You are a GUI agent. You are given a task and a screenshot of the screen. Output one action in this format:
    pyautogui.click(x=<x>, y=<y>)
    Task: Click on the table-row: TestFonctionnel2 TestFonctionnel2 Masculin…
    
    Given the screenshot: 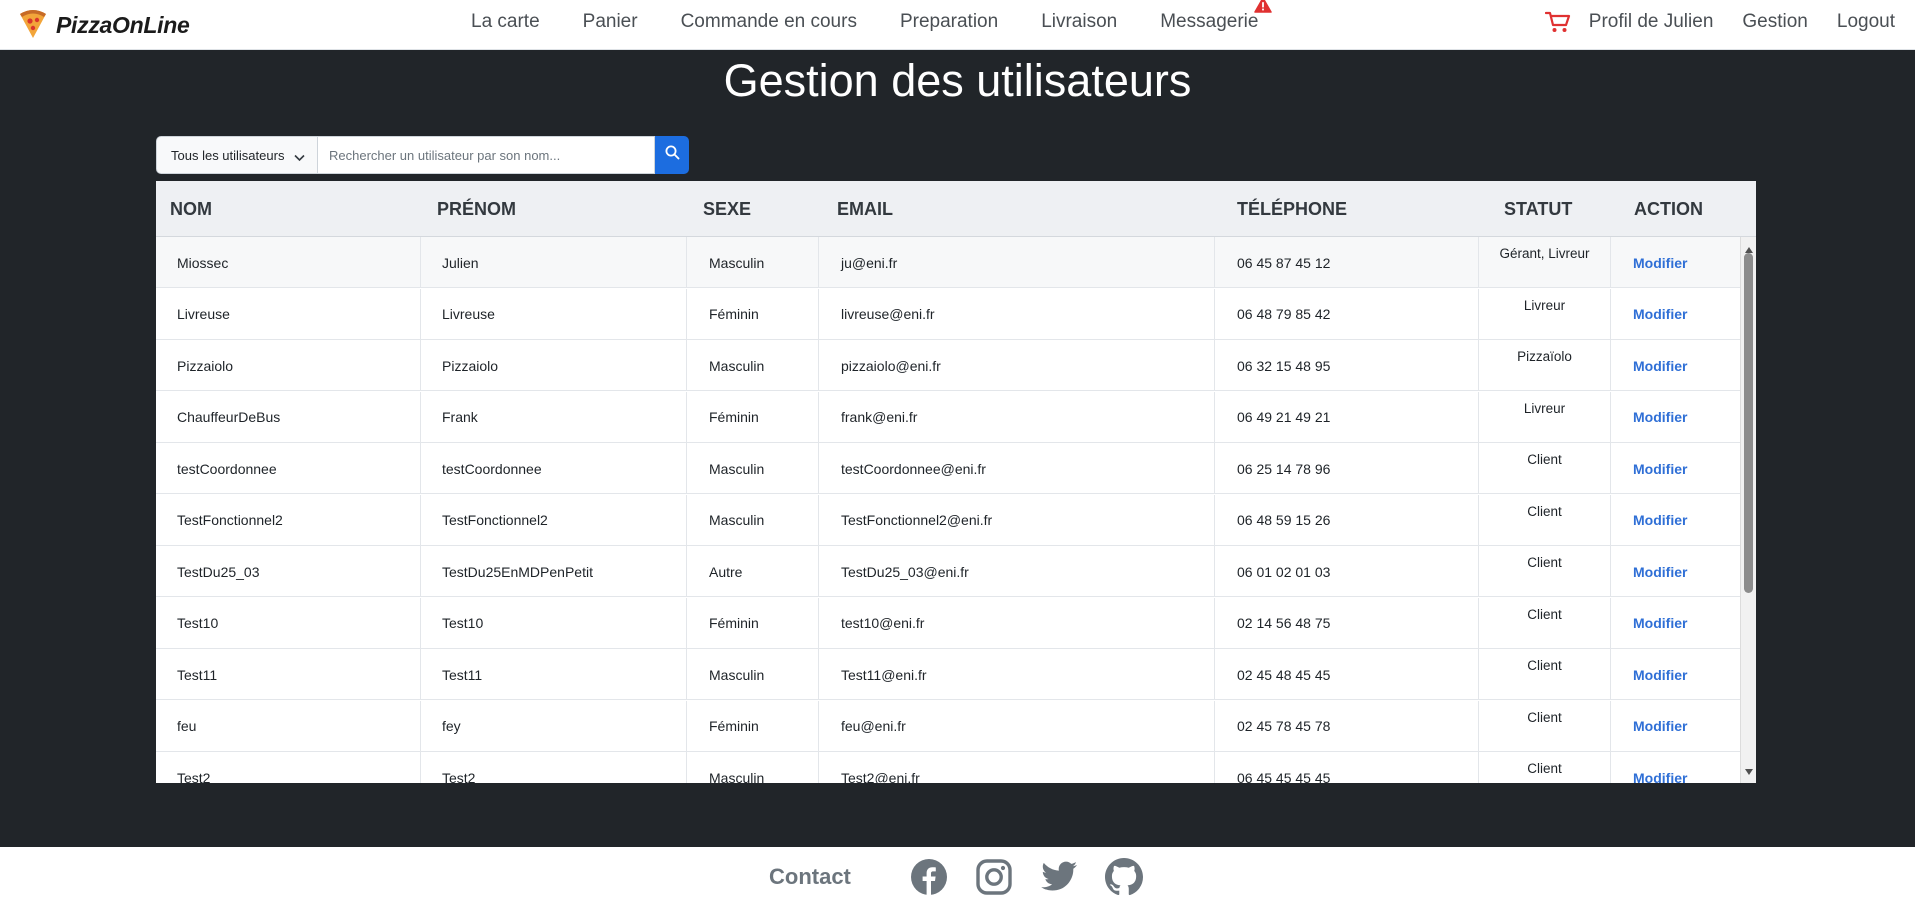 What is the action you would take?
    pyautogui.click(x=948, y=520)
    